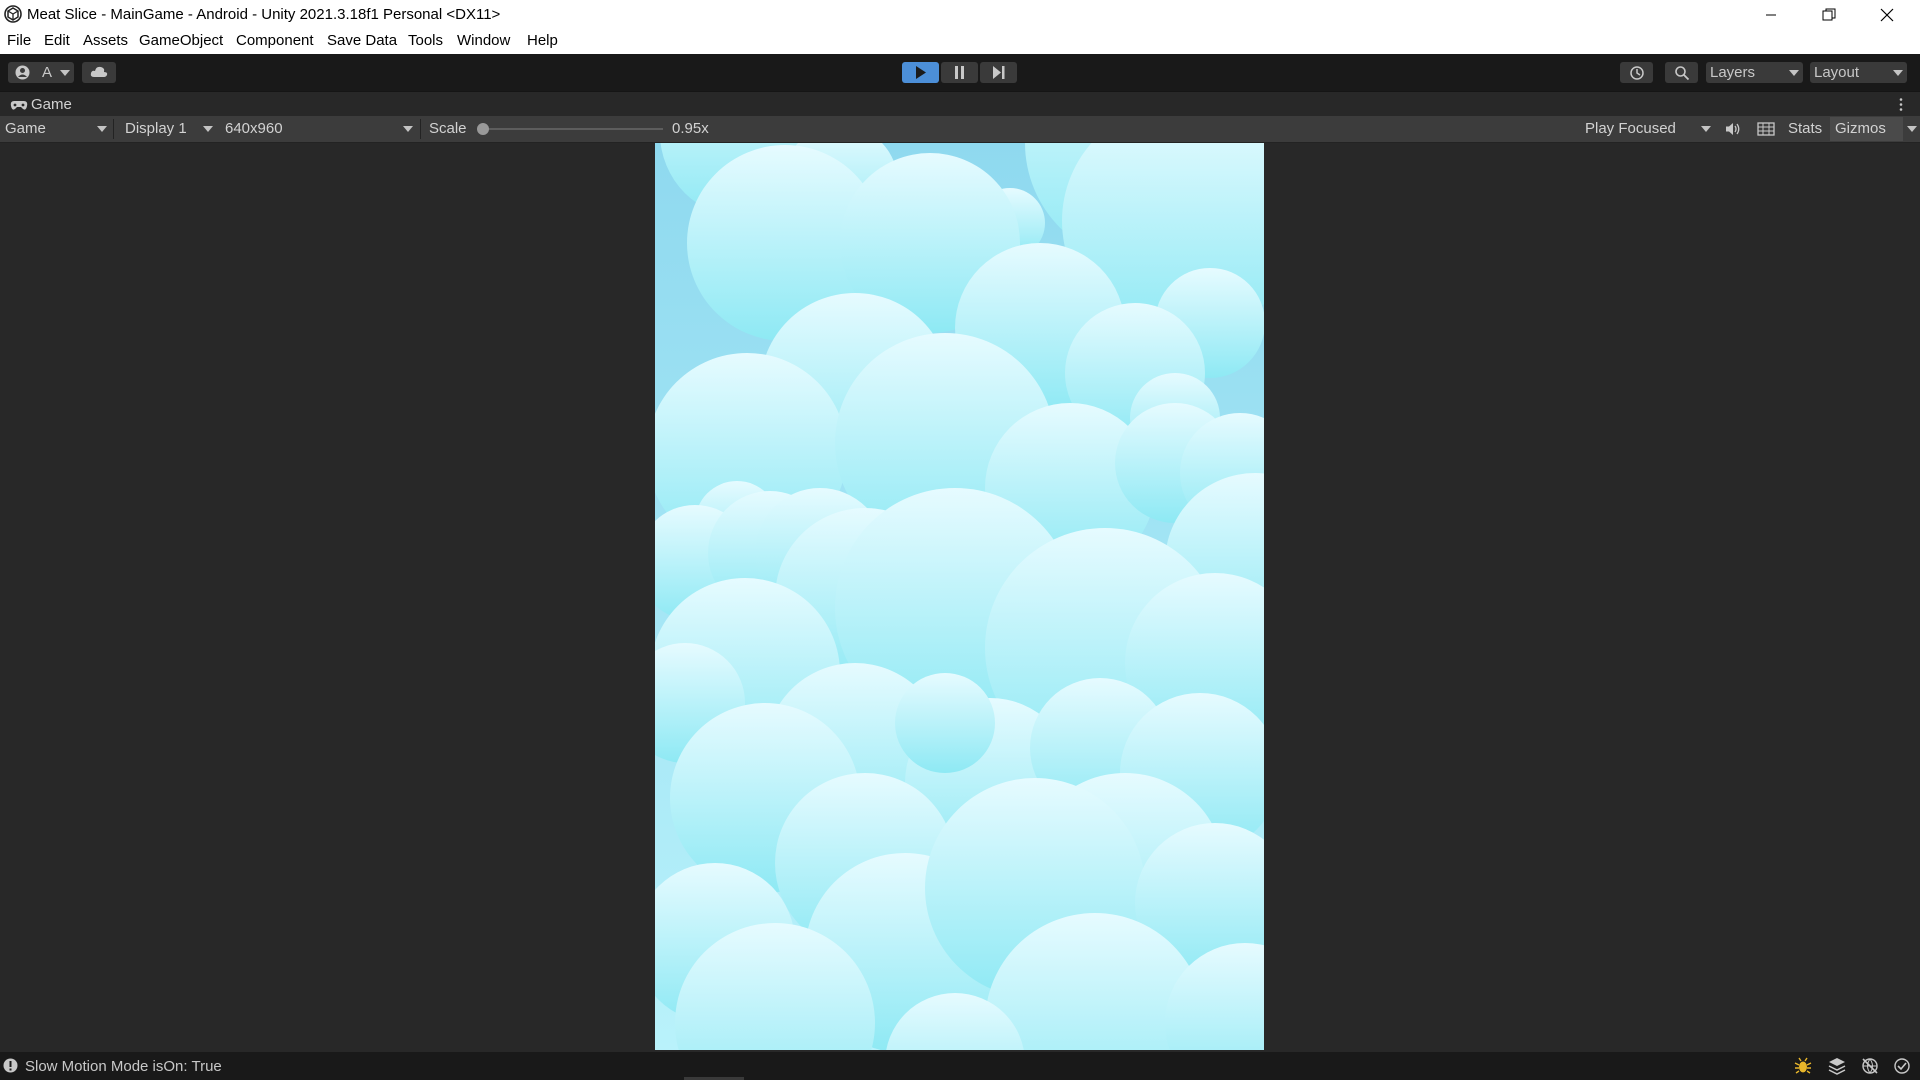 The width and height of the screenshot is (1920, 1080). What do you see at coordinates (425, 40) in the screenshot?
I see `menu-tools: Tools` at bounding box center [425, 40].